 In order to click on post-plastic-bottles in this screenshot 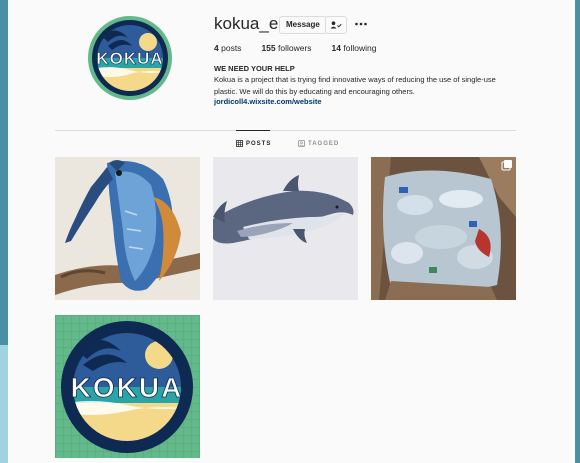, I will do `click(443, 228)`.